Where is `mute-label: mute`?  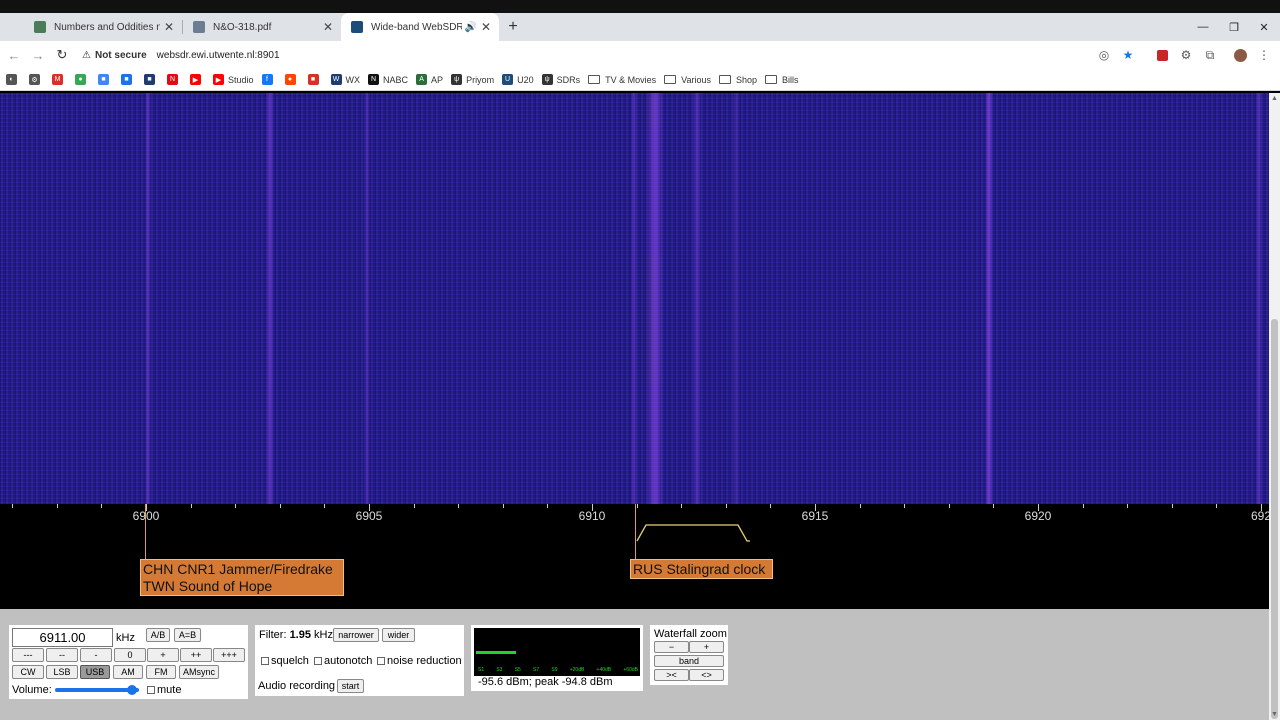 mute-label: mute is located at coordinates (169, 690).